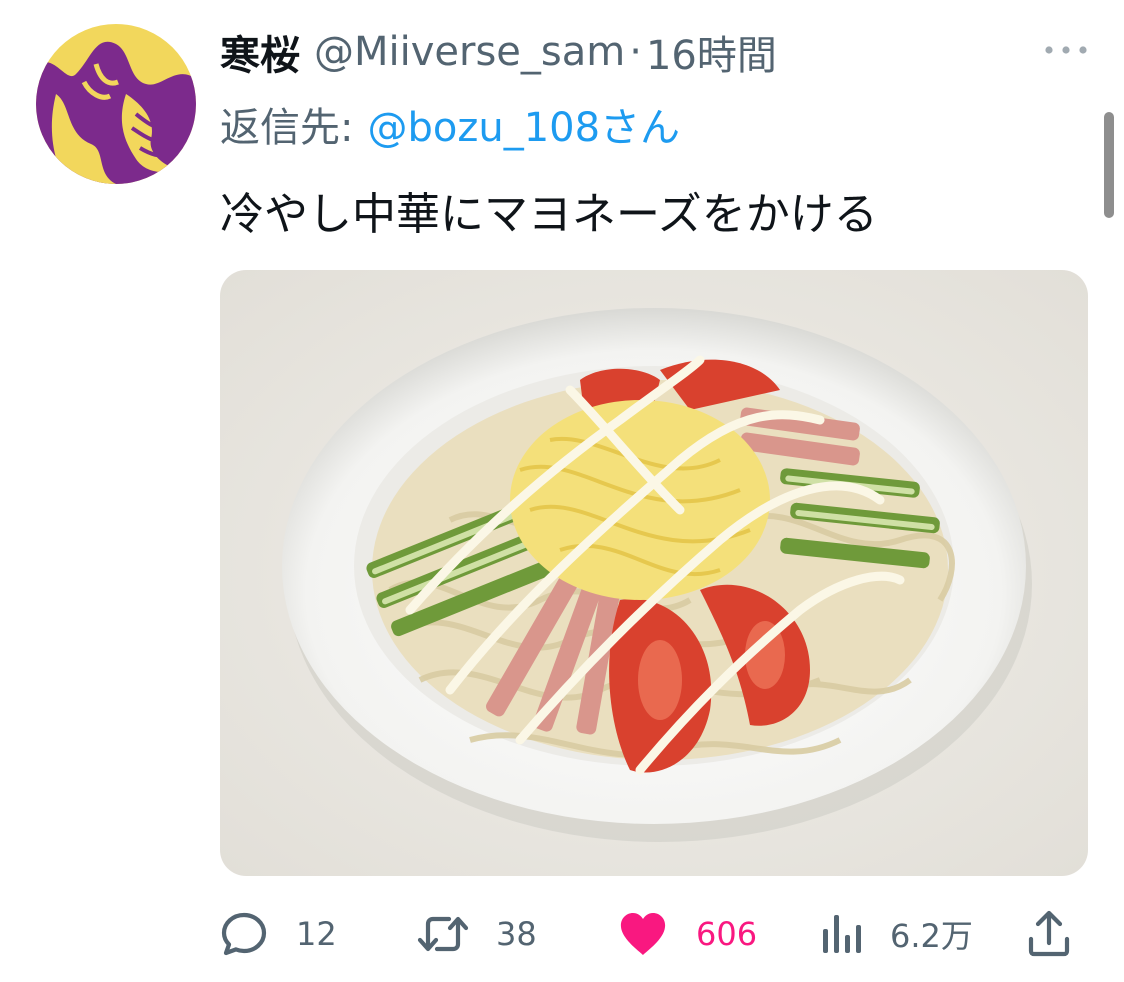 This screenshot has width=1124, height=982. I want to click on reply-button: 12, so click(277, 934).